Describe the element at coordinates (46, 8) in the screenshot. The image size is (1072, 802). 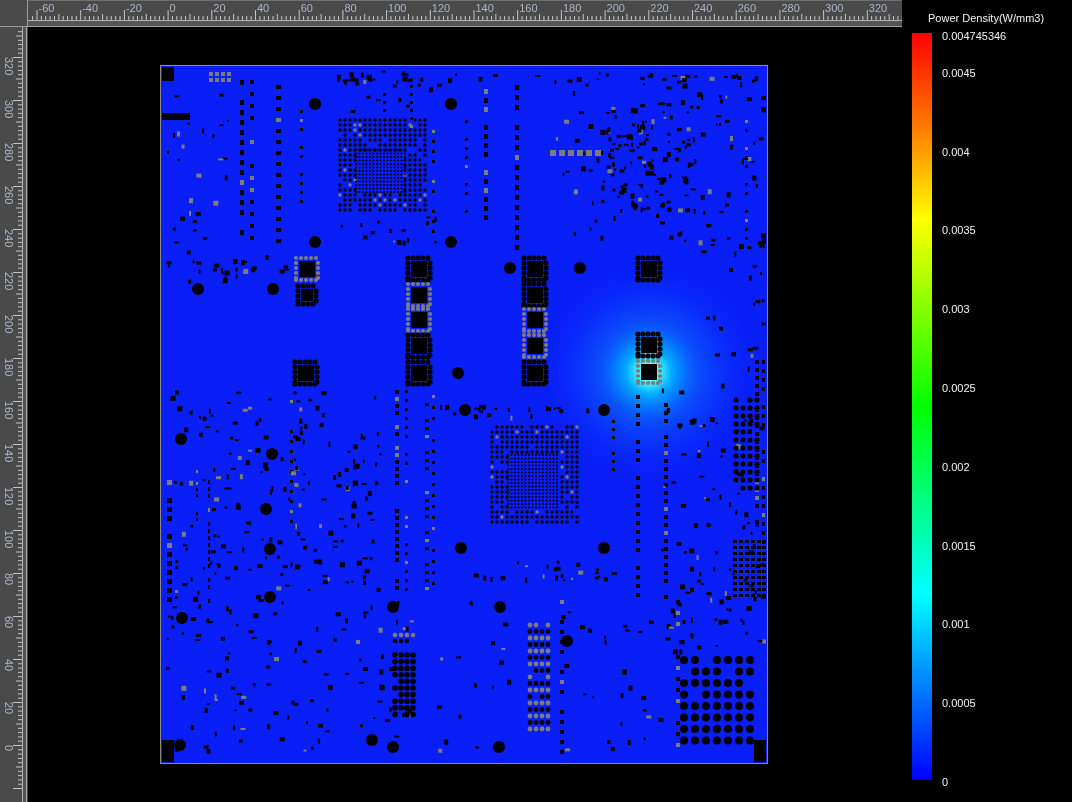
I see `ruler-label: -60` at that location.